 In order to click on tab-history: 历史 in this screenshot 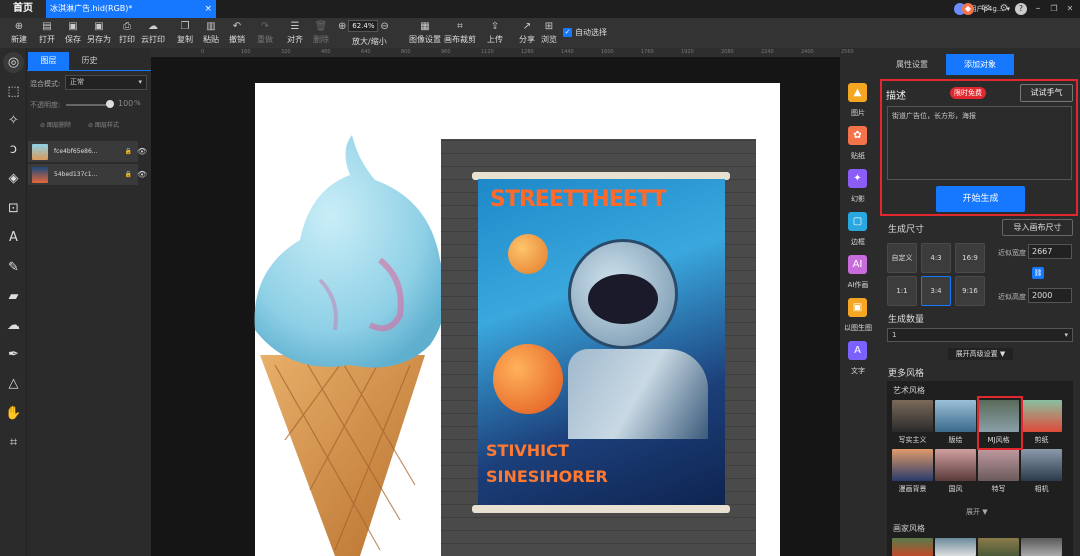, I will do `click(89, 61)`.